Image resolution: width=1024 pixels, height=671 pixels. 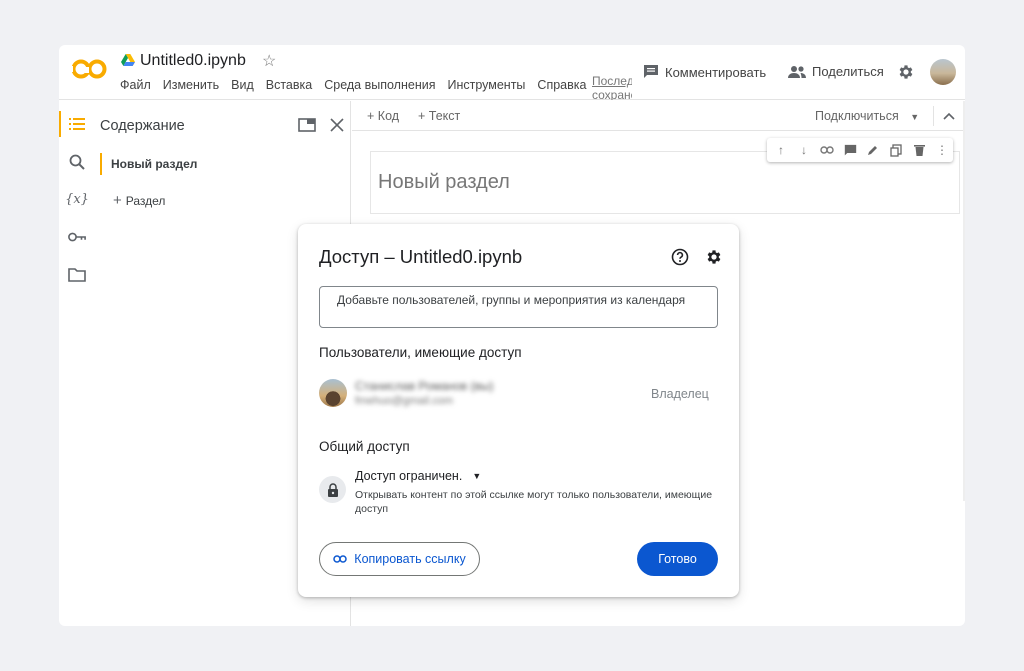 What do you see at coordinates (77, 162) in the screenshot?
I see `search-icon` at bounding box center [77, 162].